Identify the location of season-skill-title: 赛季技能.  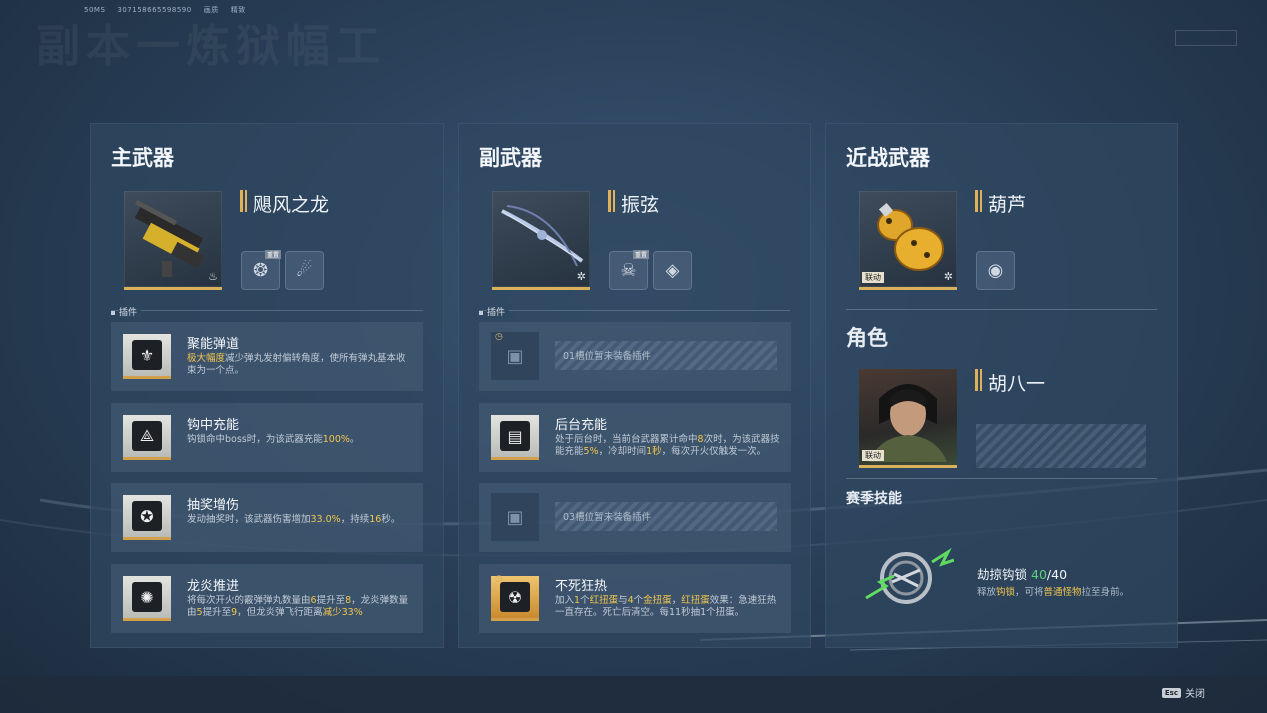
(874, 499).